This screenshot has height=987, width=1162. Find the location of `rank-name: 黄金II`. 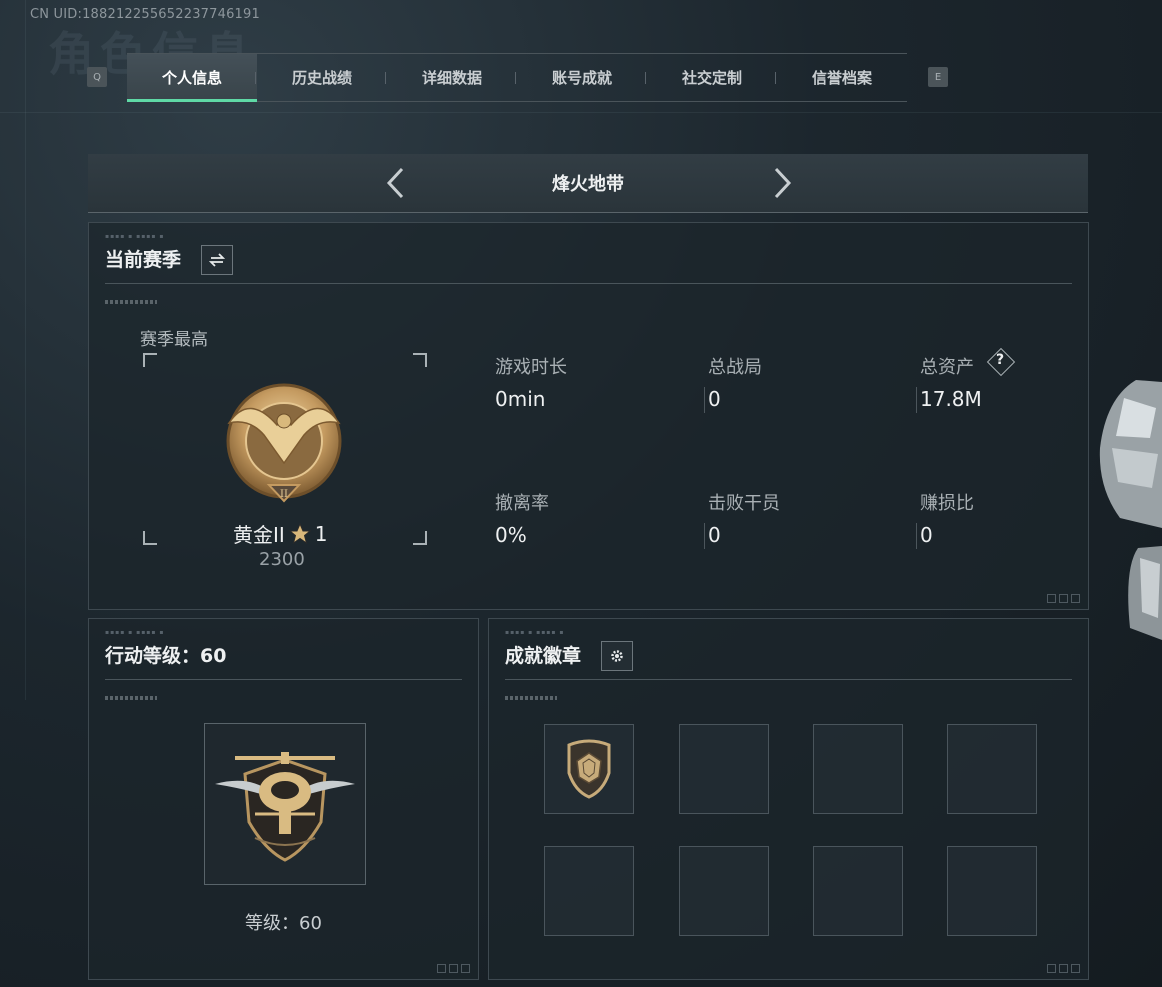

rank-name: 黄金II is located at coordinates (259, 535).